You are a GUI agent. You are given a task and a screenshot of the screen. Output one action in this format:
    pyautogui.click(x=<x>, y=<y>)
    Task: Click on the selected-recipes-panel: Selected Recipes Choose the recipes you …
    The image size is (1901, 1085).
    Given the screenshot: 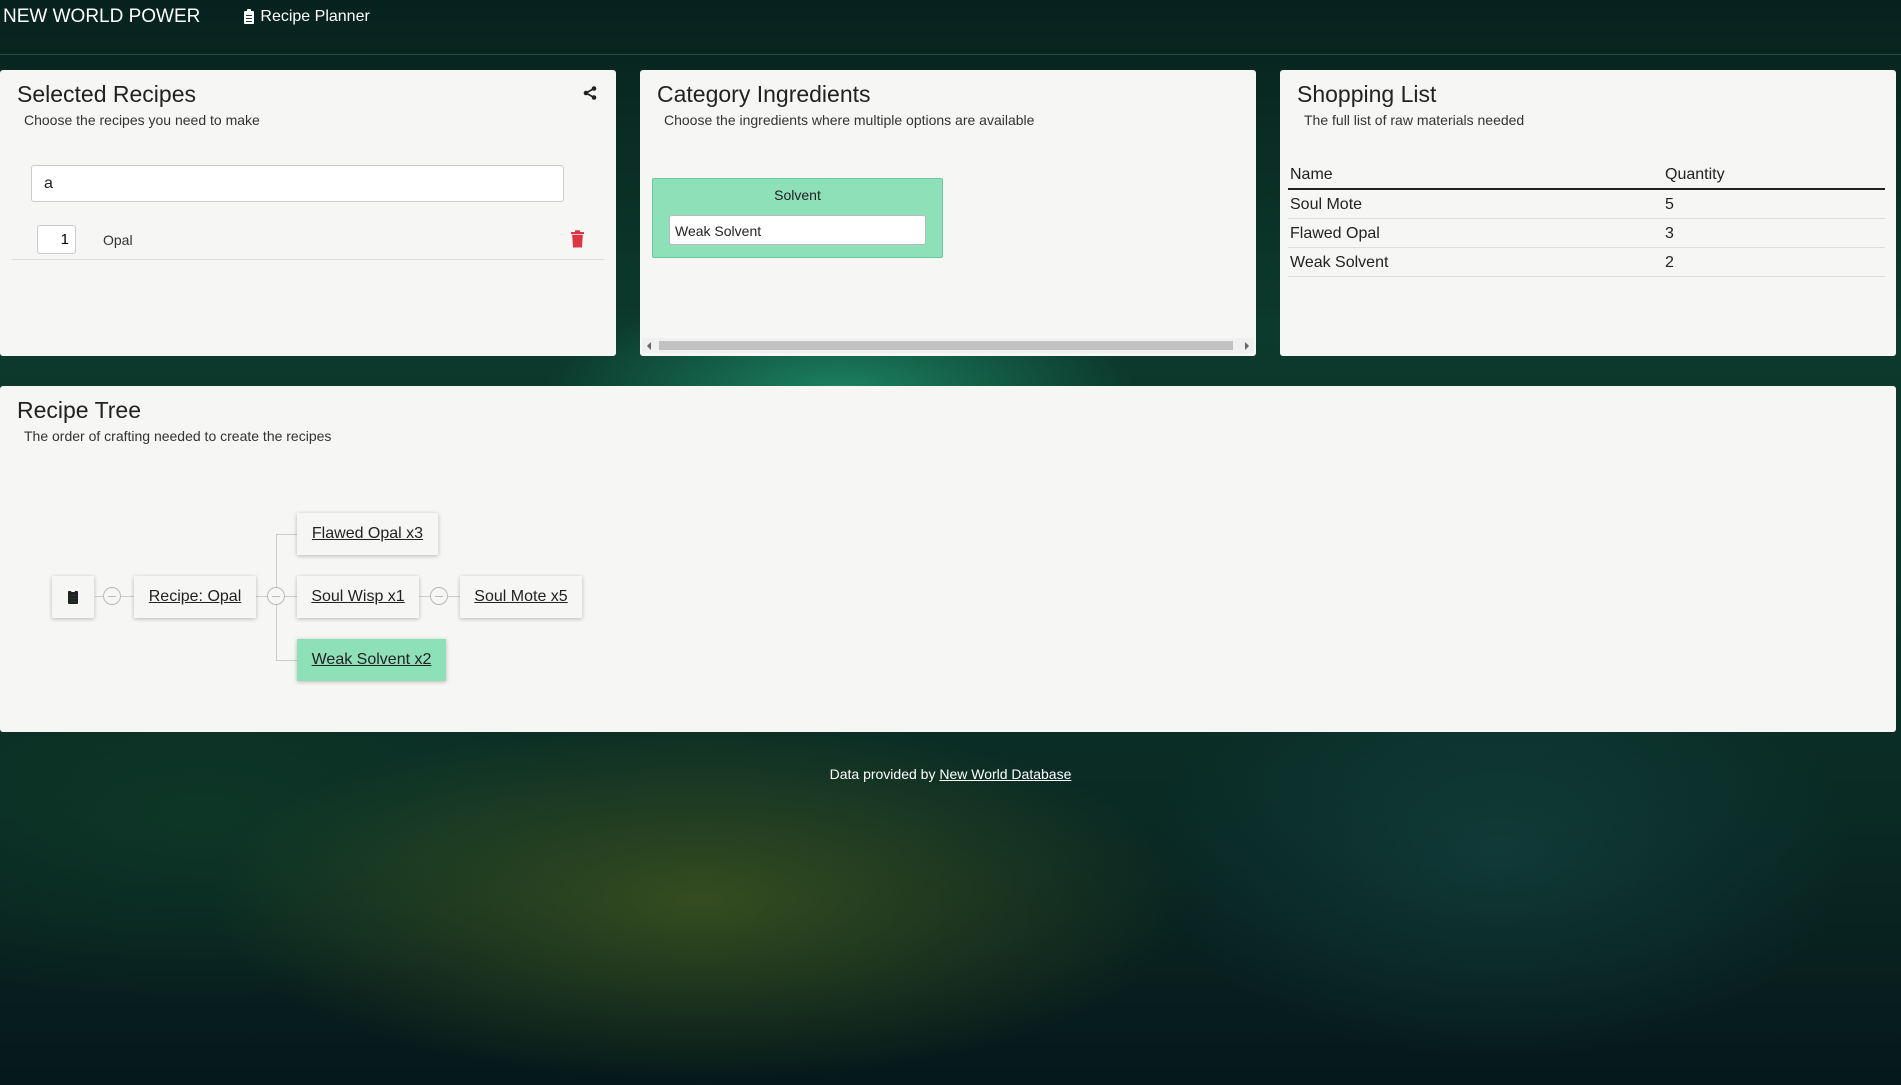 What is the action you would take?
    pyautogui.click(x=308, y=213)
    